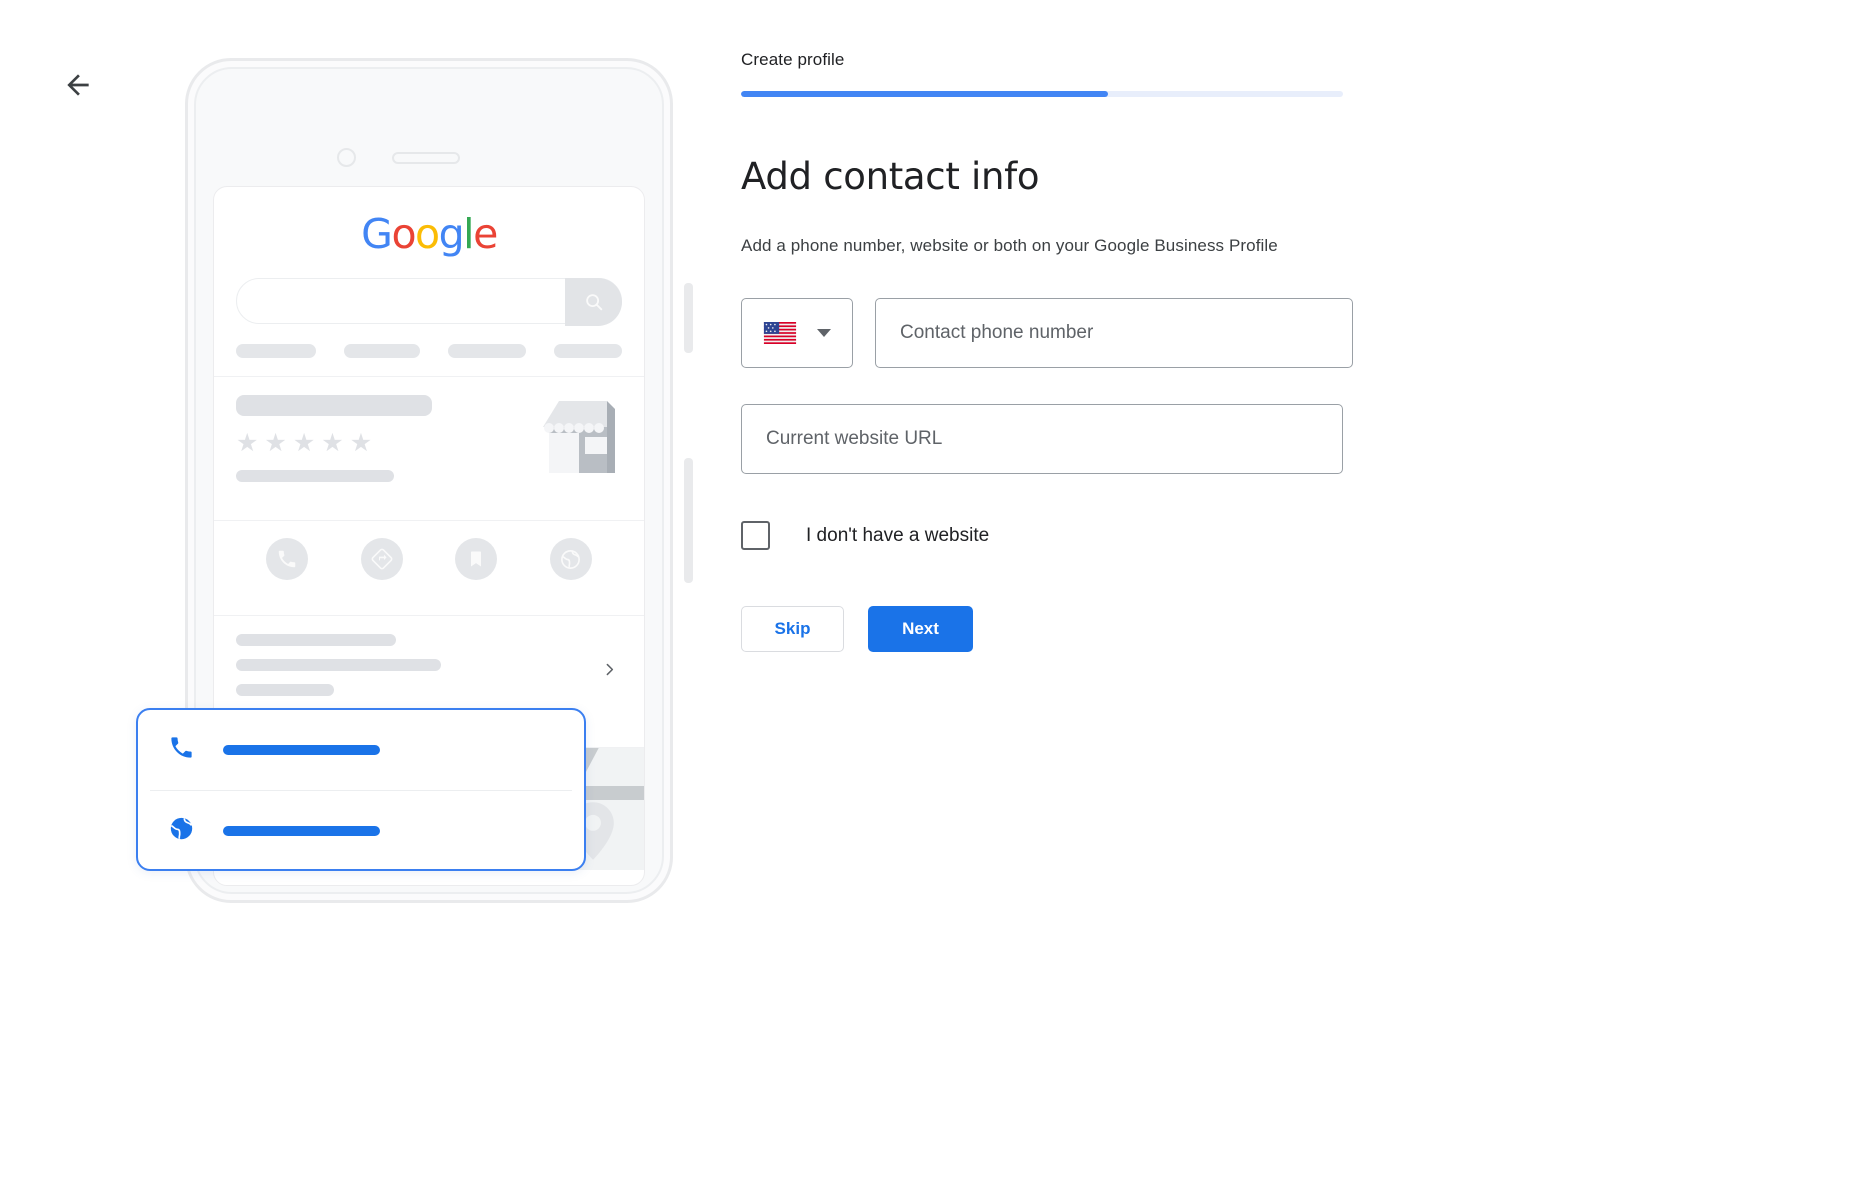  What do you see at coordinates (1114, 333) in the screenshot?
I see `phone-input: Contact phone number` at bounding box center [1114, 333].